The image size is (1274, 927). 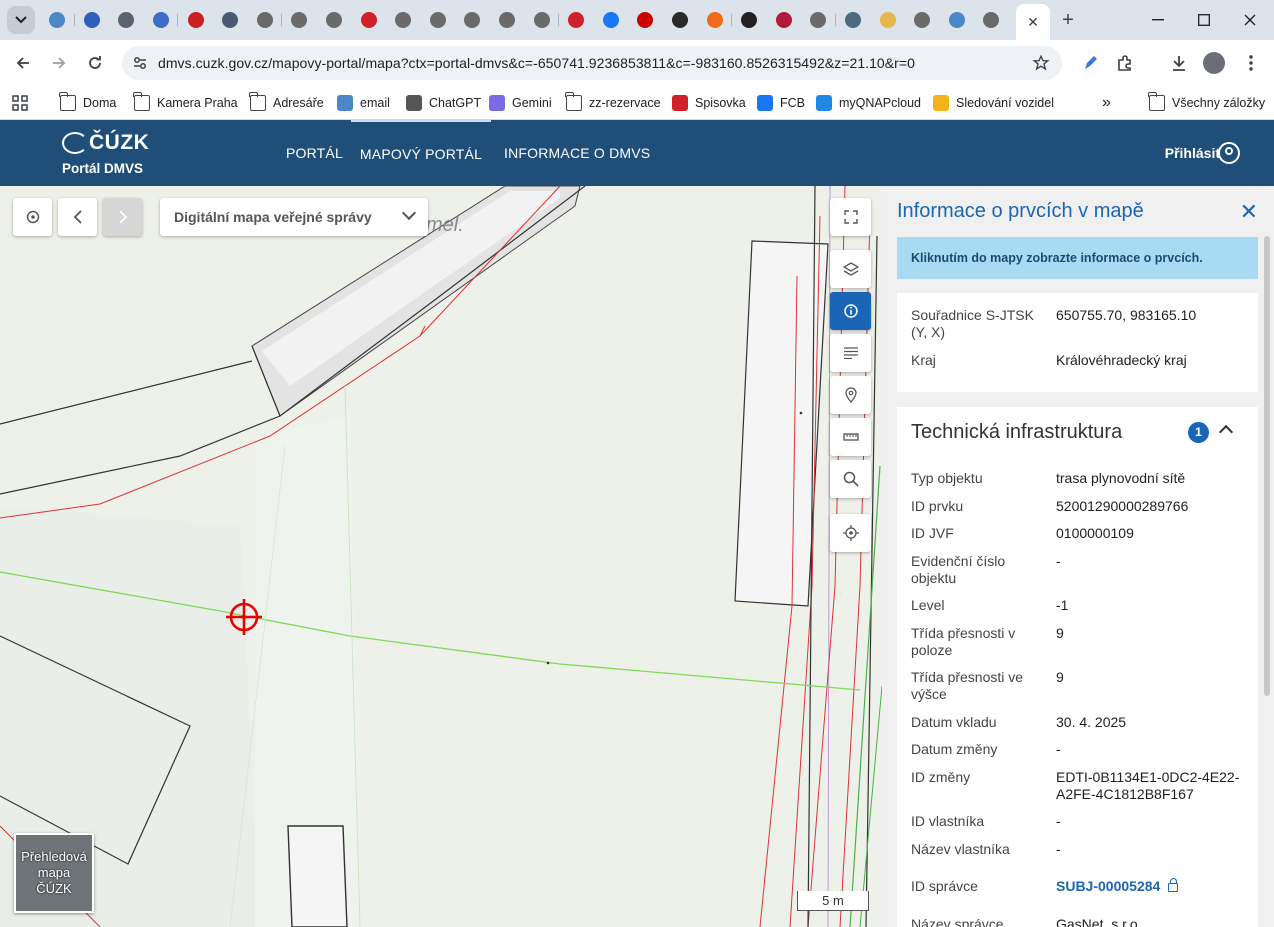 I want to click on apps-grid-icon, so click(x=20, y=103).